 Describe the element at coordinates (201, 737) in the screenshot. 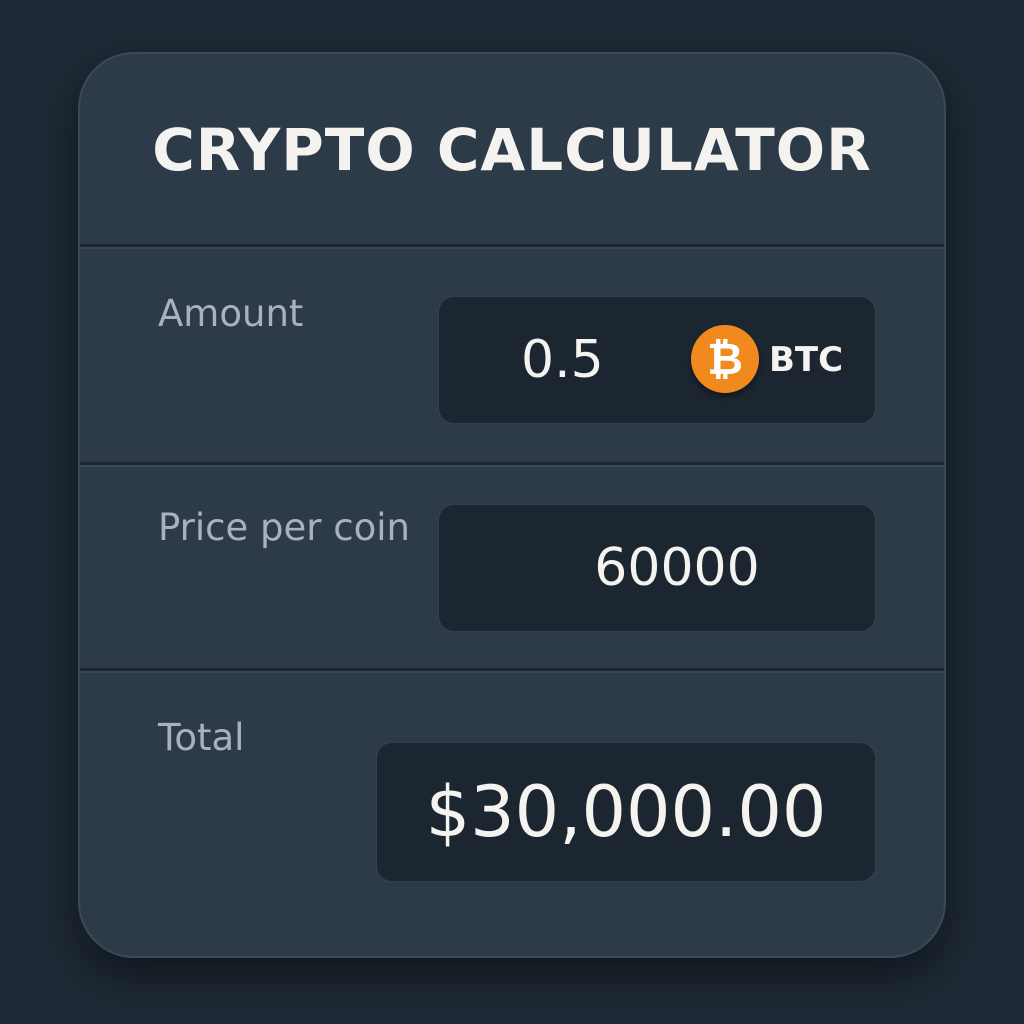

I see `total-label: Total` at that location.